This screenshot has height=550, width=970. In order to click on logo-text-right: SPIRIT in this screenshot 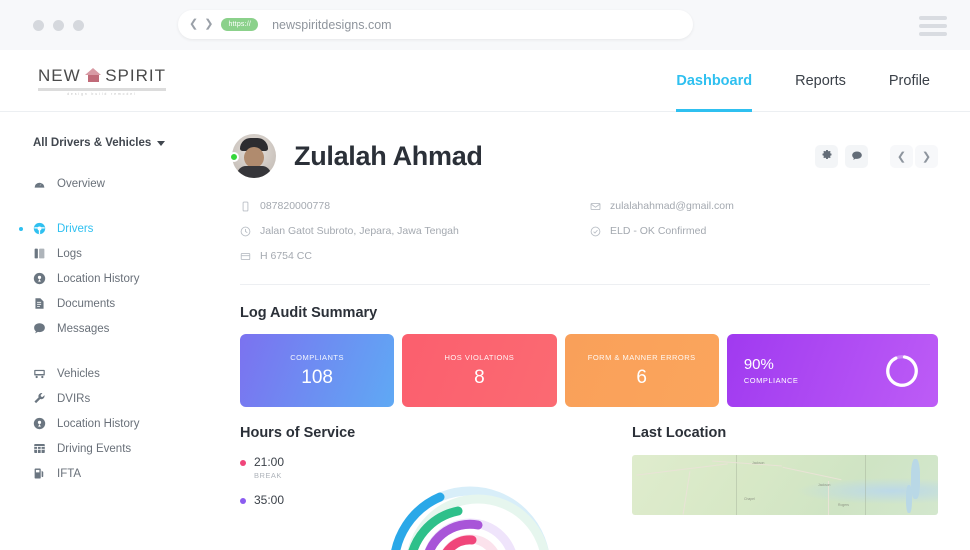, I will do `click(135, 75)`.